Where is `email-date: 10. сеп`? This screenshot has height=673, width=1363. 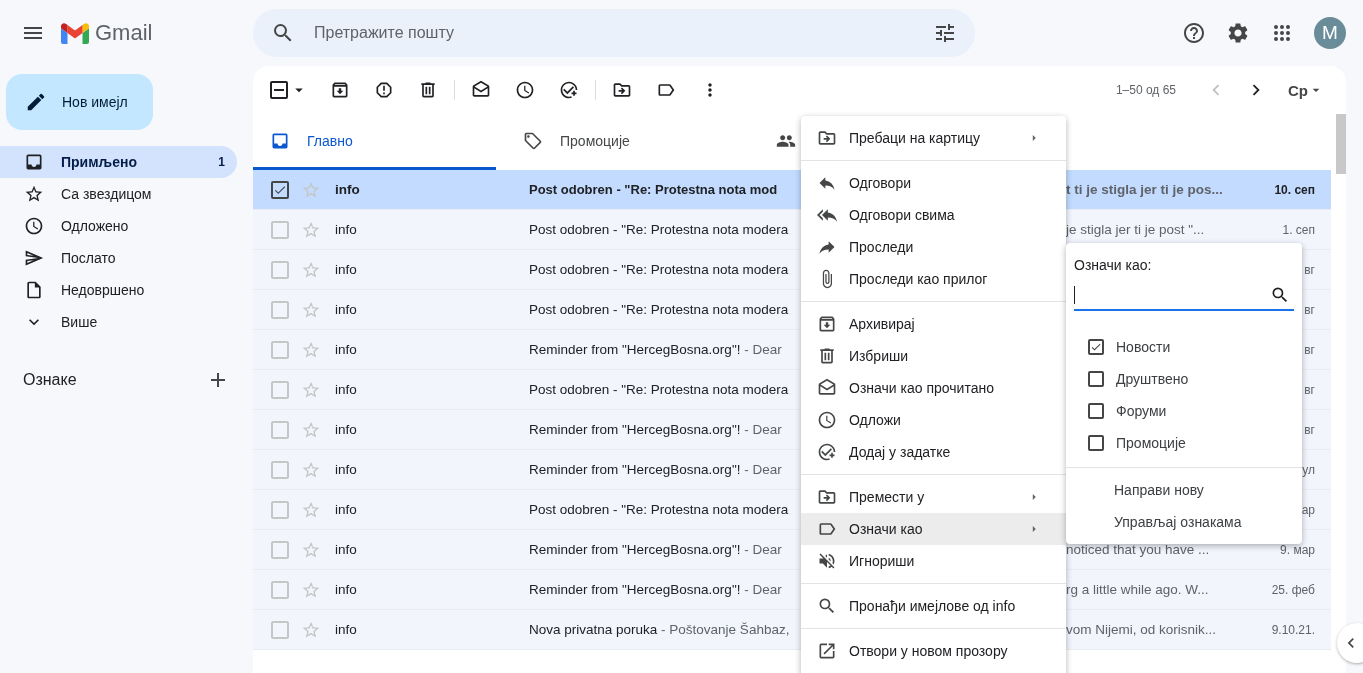 email-date: 10. сеп is located at coordinates (1294, 189).